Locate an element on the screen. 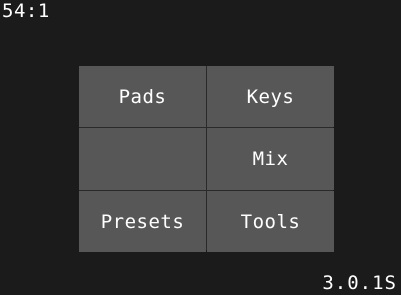 The height and width of the screenshot is (295, 401). menu-button-tools: Tools is located at coordinates (270, 221).